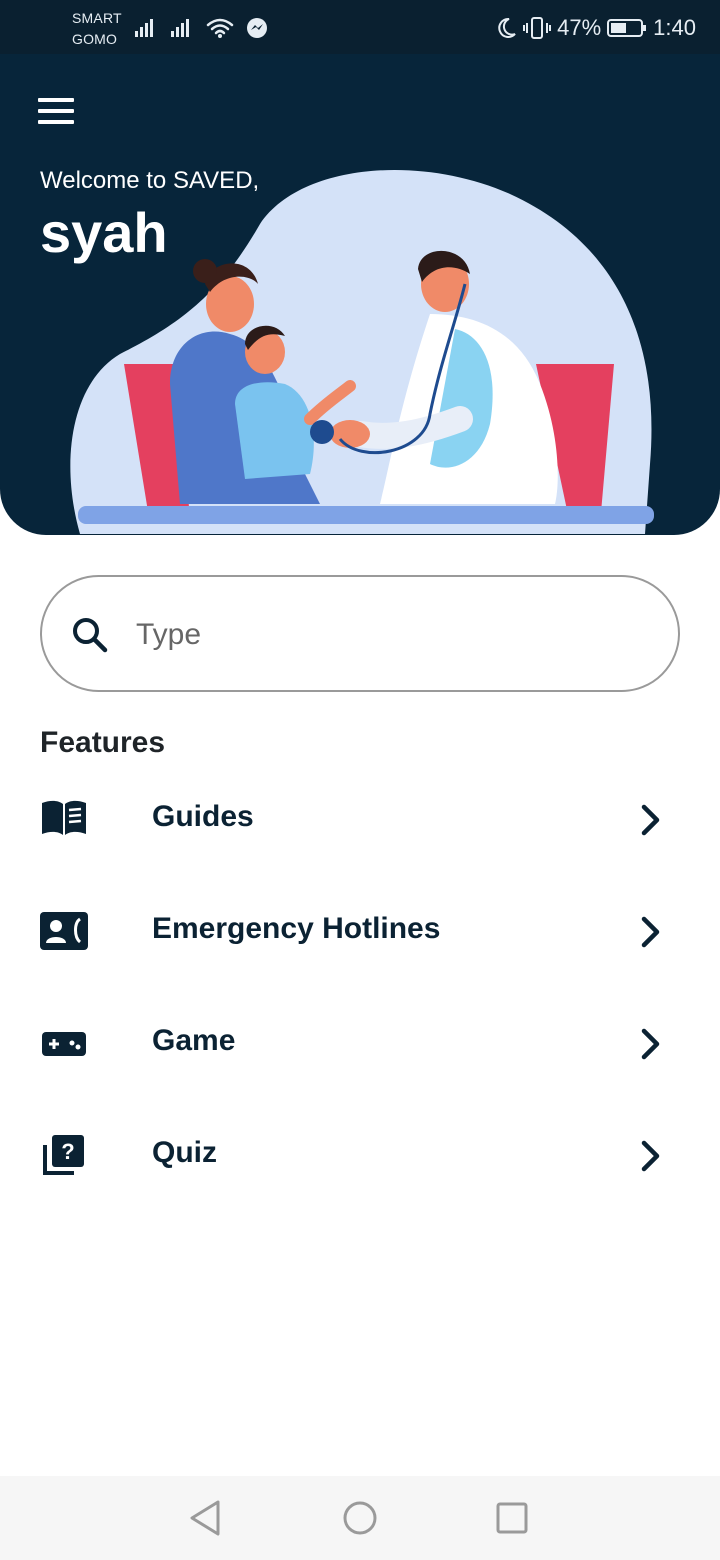 The height and width of the screenshot is (1560, 720). I want to click on features-heading: Features, so click(103, 742).